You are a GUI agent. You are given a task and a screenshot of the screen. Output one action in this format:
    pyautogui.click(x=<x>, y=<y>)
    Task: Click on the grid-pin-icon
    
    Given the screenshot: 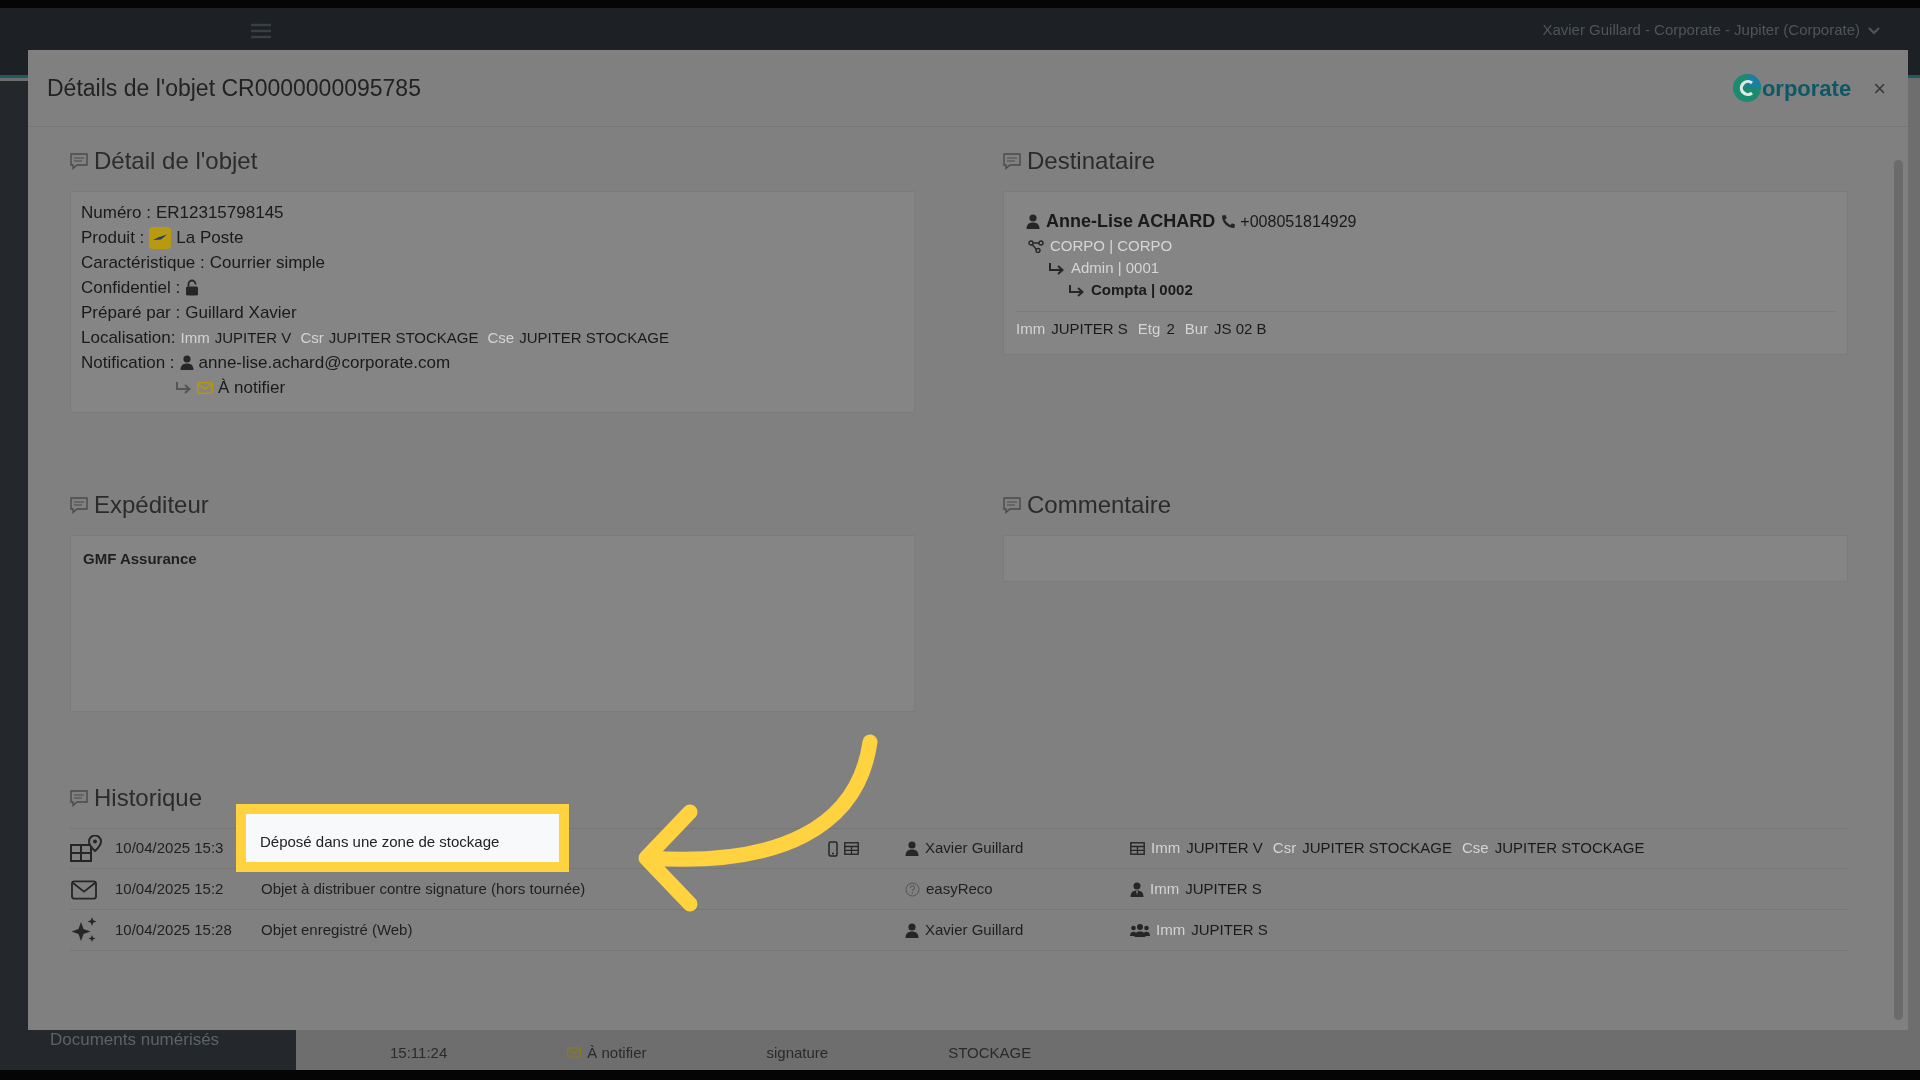 What is the action you would take?
    pyautogui.click(x=86, y=848)
    